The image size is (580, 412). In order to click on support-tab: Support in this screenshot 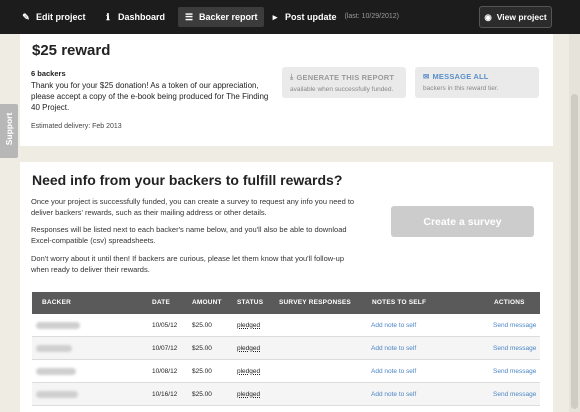, I will do `click(9, 131)`.